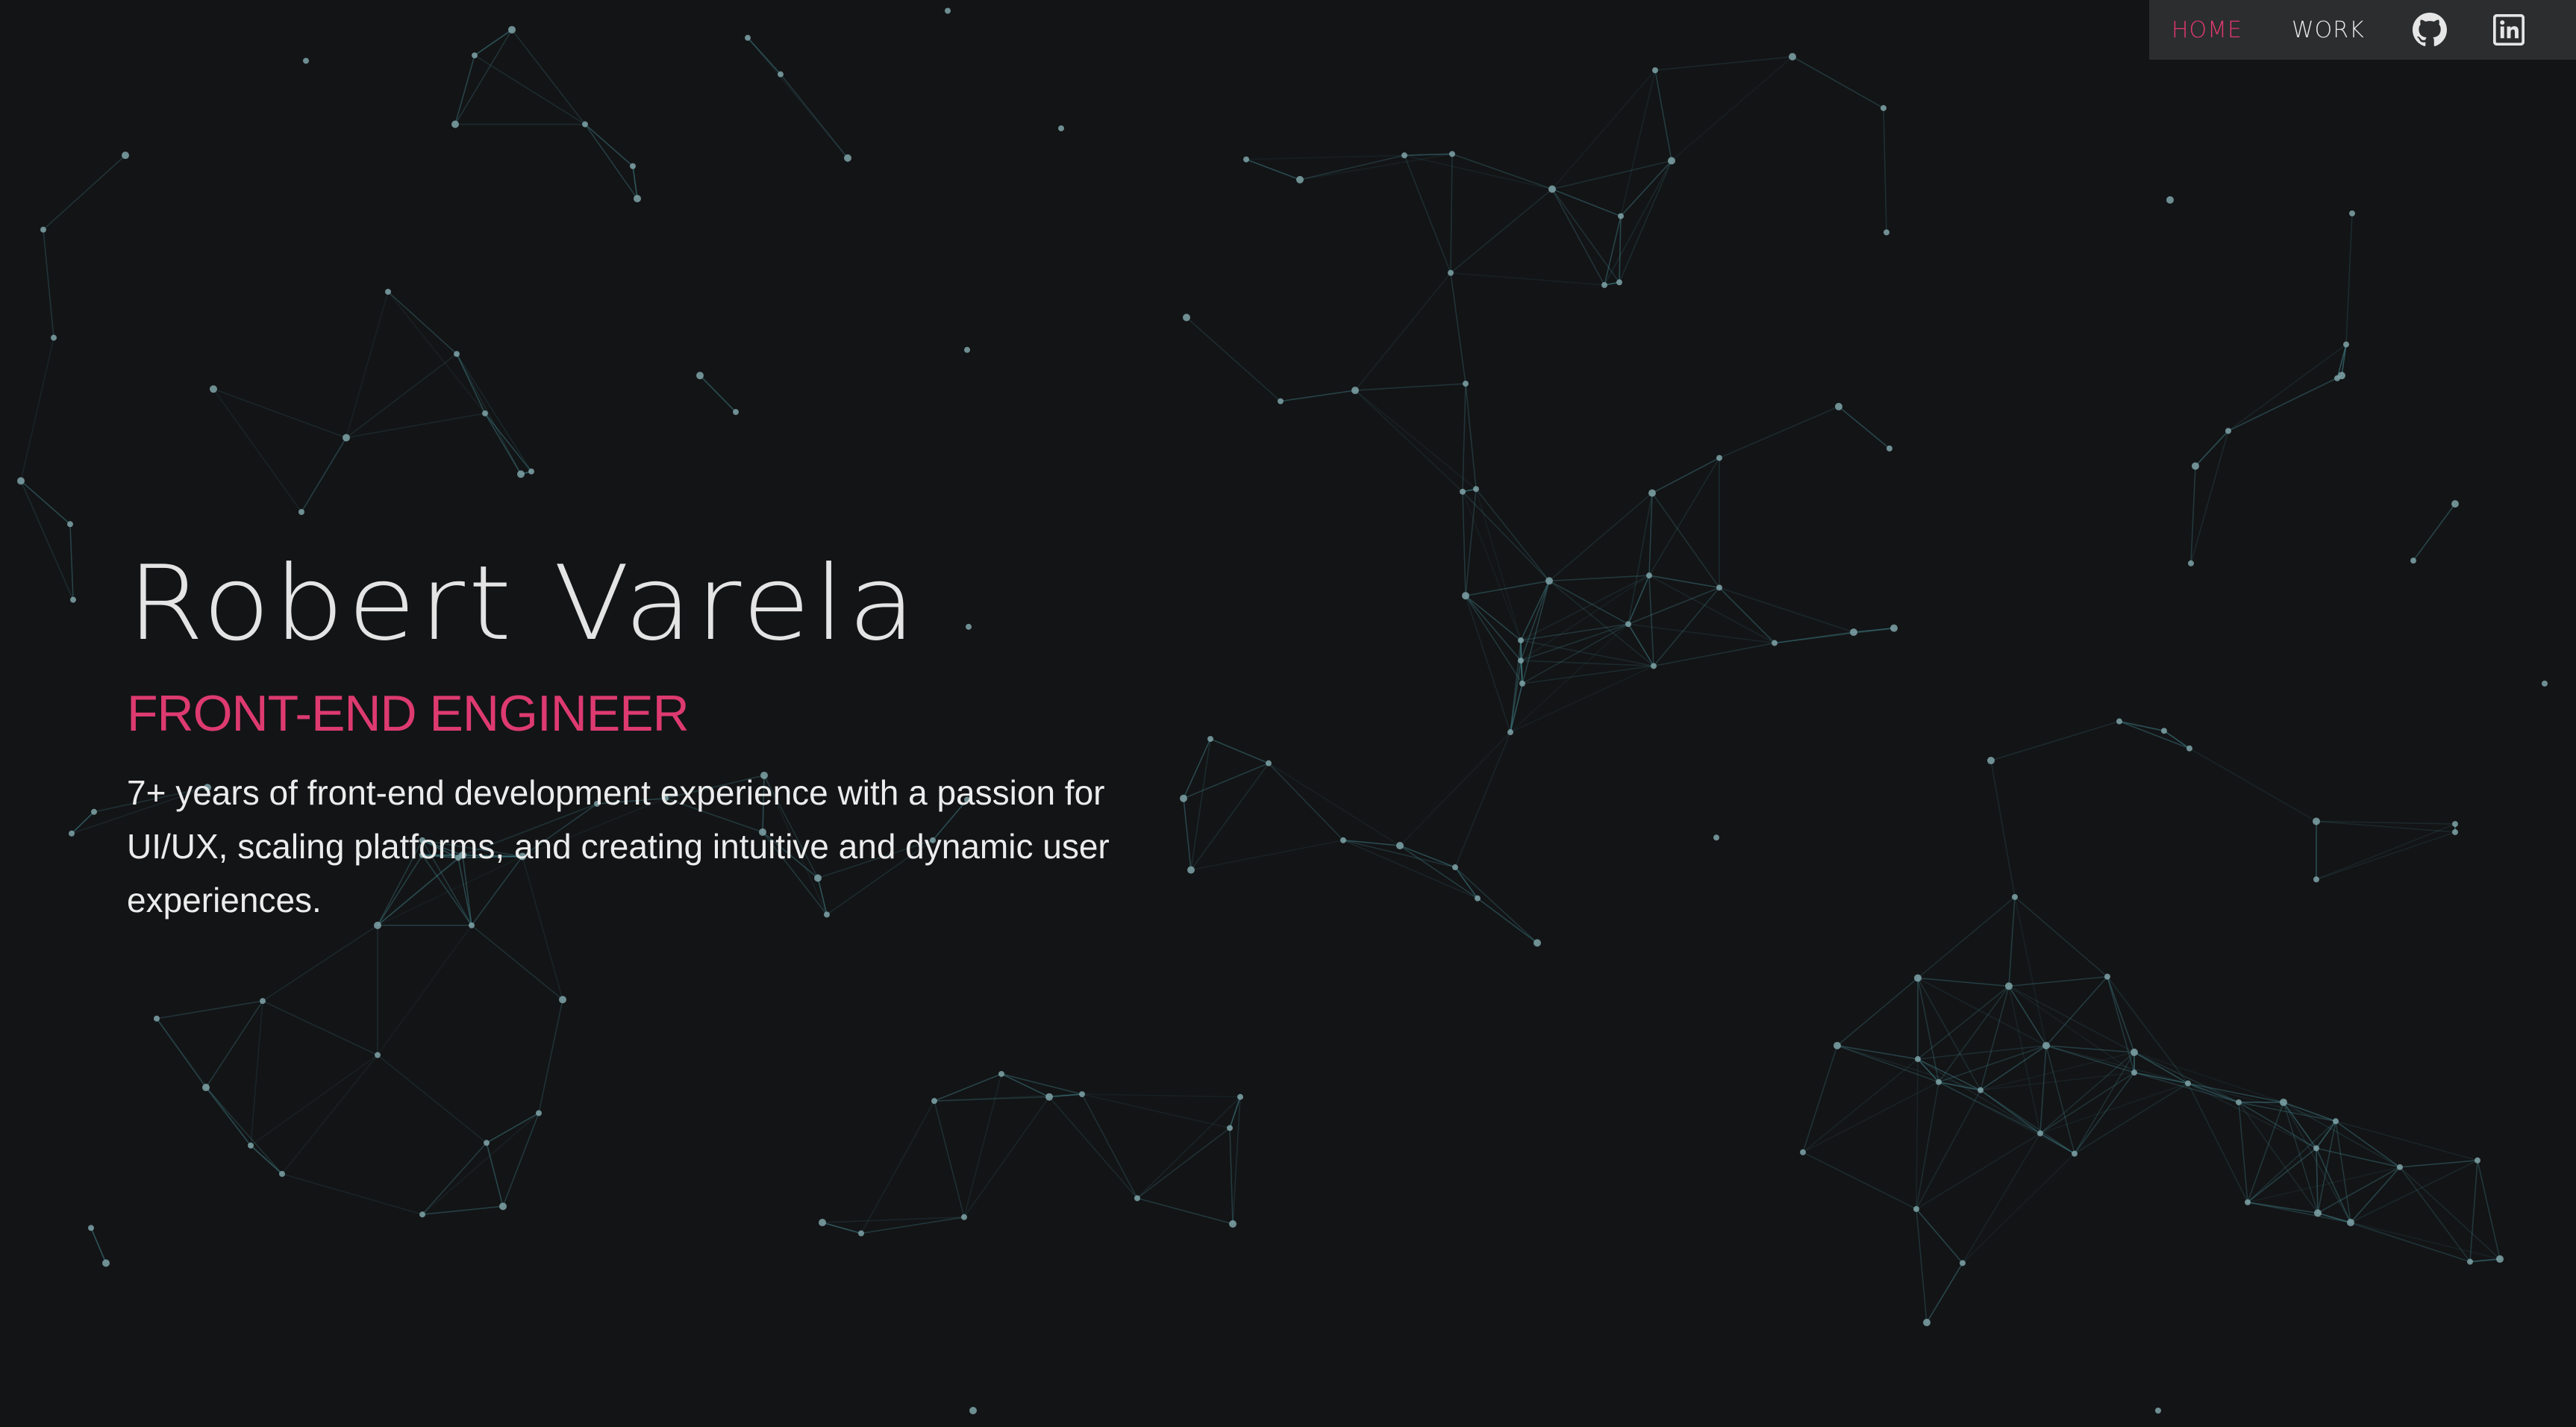 This screenshot has height=1427, width=2576. I want to click on github-link, so click(2429, 30).